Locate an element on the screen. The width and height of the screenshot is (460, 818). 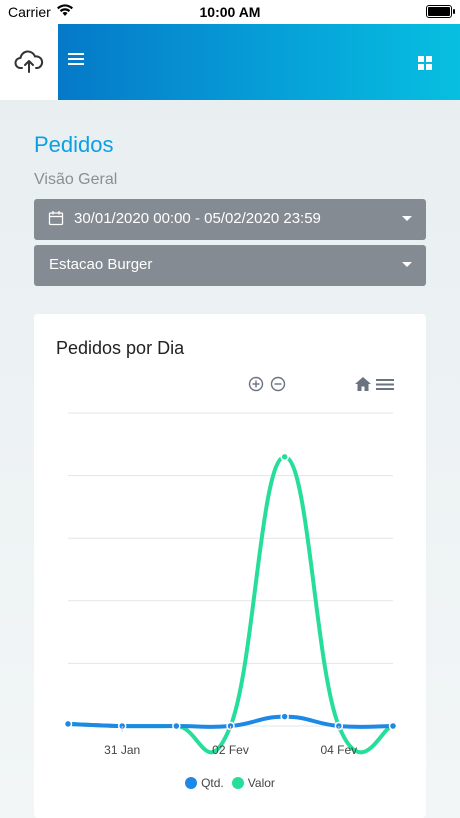
legend-item: Valor is located at coordinates (253, 783).